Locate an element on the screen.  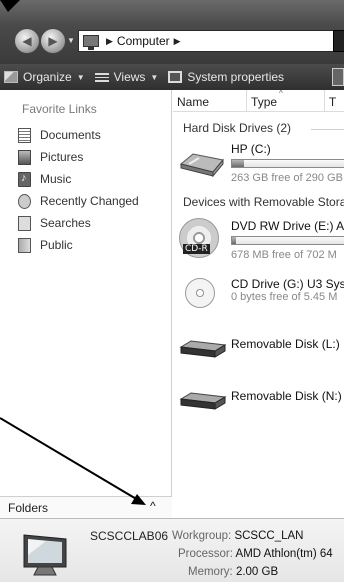
column-more-label: T is located at coordinates (332, 102).